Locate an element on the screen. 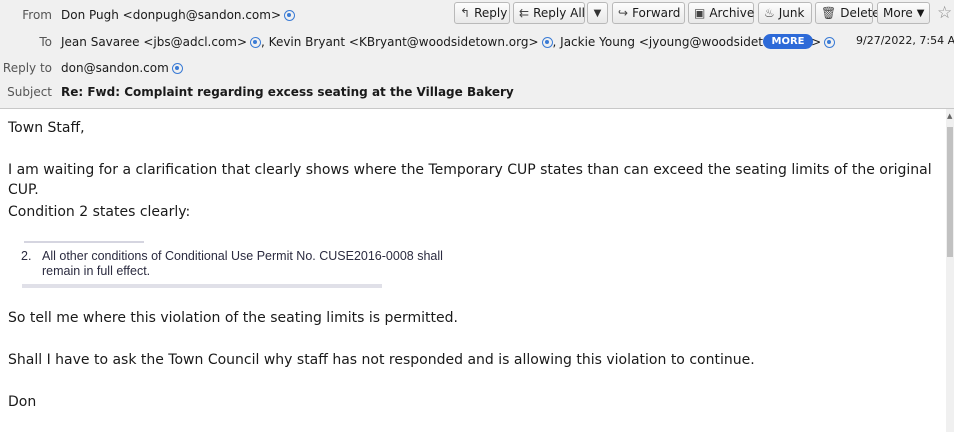 This screenshot has height=432, width=954. junk-button: ♨ Junk is located at coordinates (785, 13).